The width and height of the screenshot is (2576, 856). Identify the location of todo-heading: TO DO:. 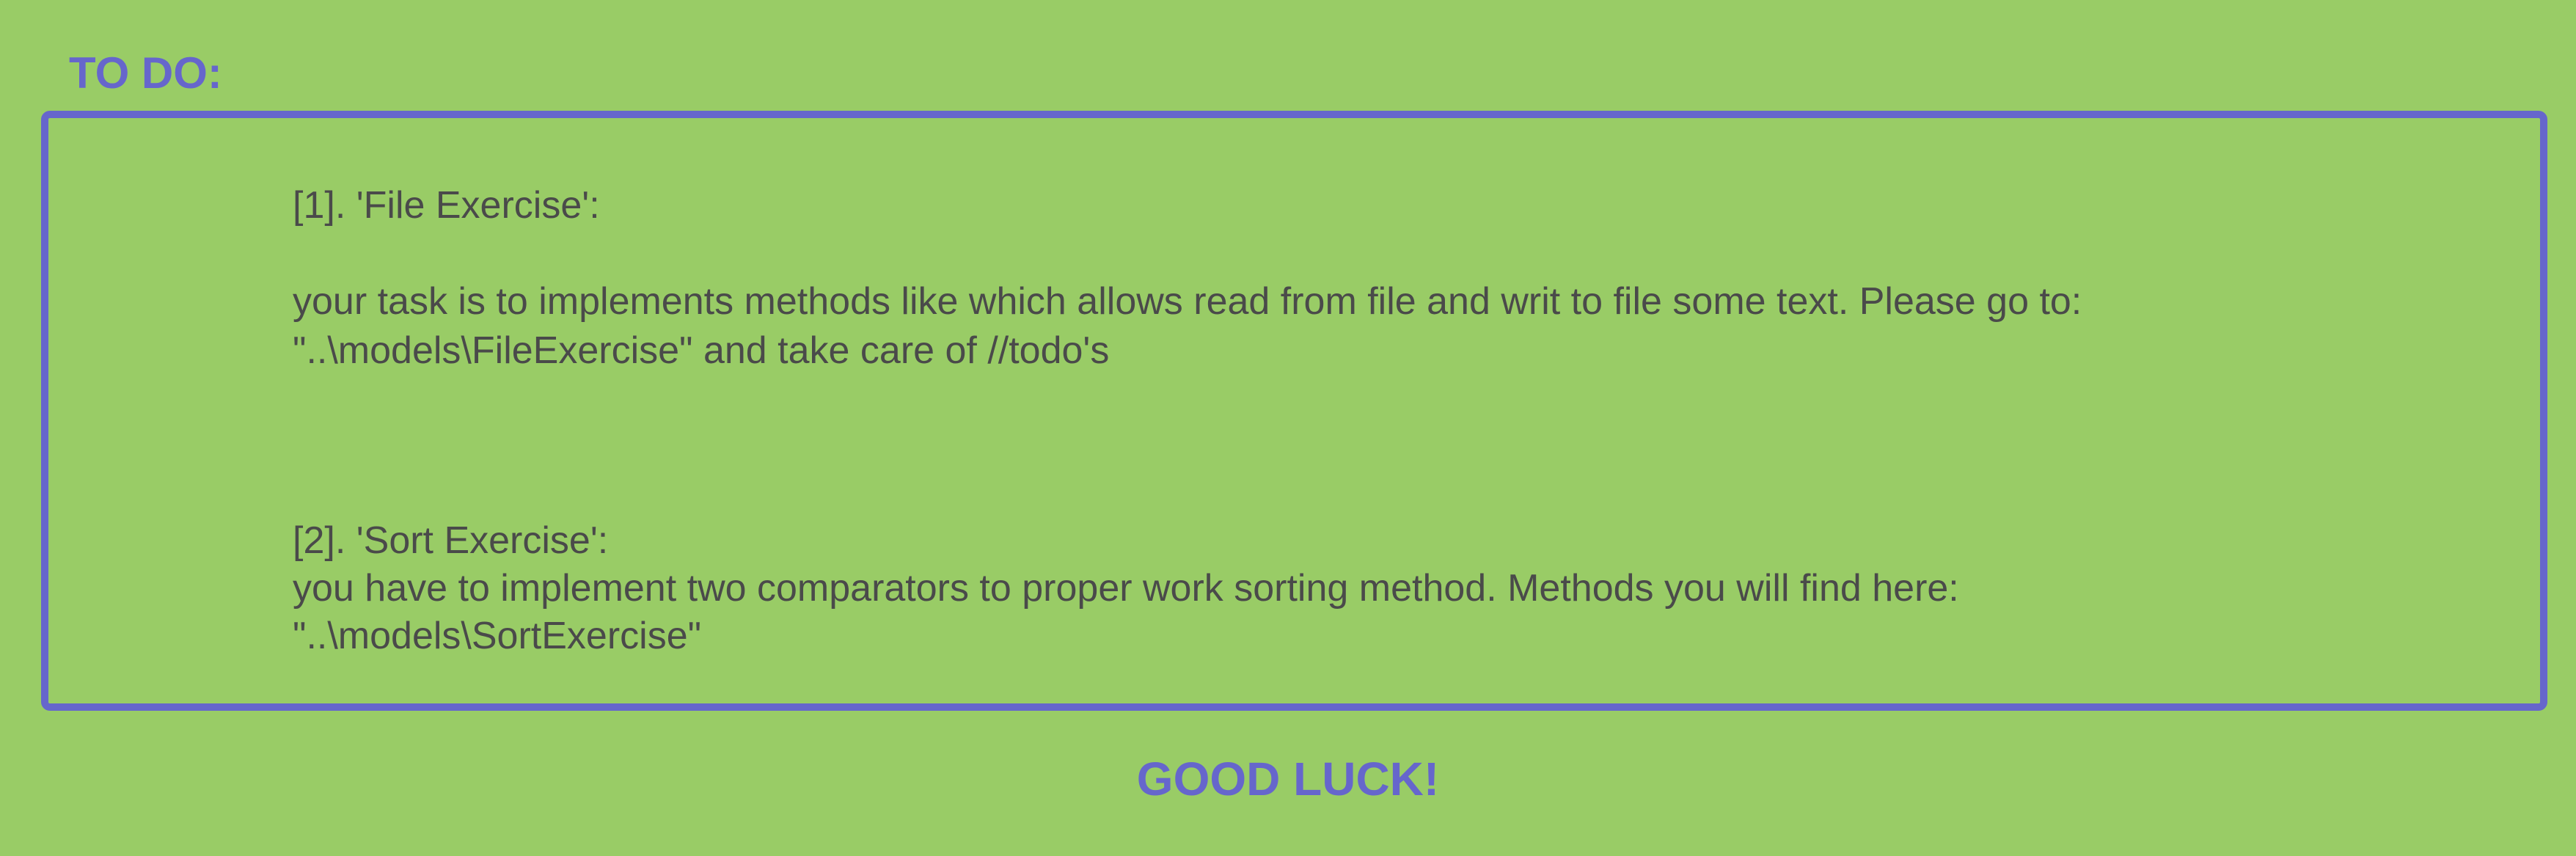
(145, 73).